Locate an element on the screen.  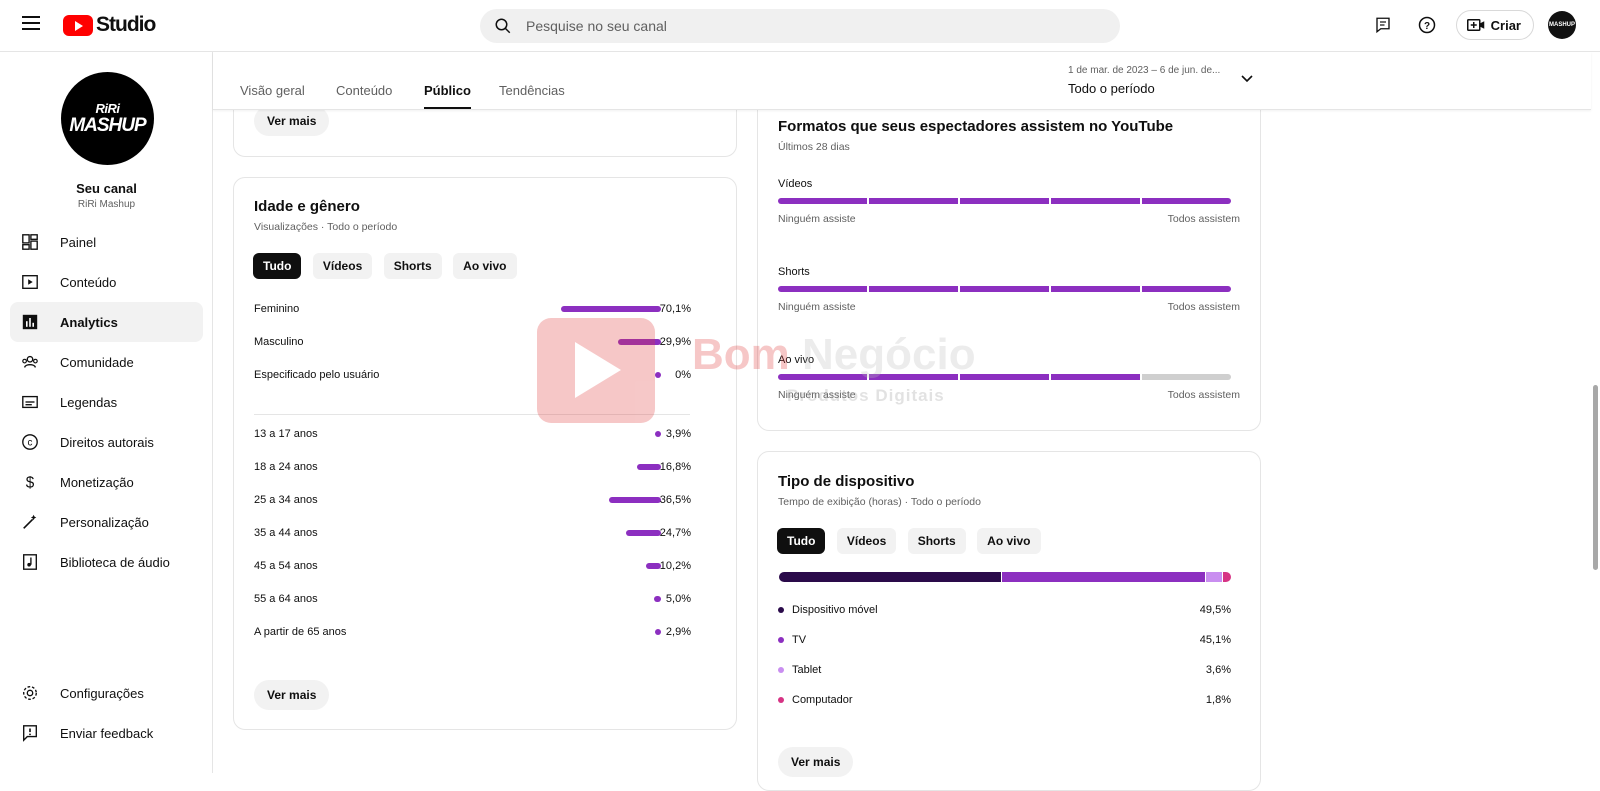
subtitles-icon is located at coordinates (30, 402).